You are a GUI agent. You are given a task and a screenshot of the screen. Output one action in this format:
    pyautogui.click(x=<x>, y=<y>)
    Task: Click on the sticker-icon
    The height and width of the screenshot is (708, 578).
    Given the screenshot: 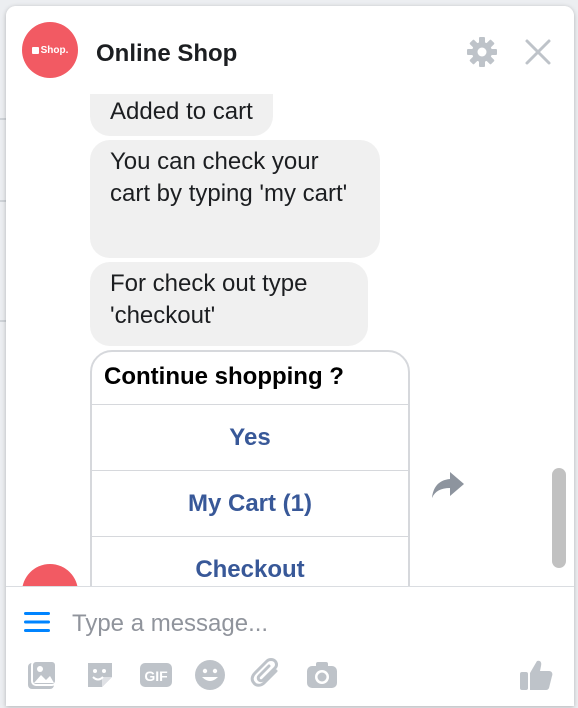 What is the action you would take?
    pyautogui.click(x=100, y=675)
    